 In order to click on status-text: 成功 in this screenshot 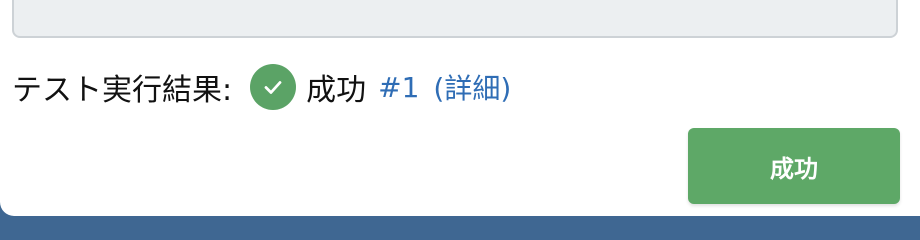, I will do `click(336, 90)`.